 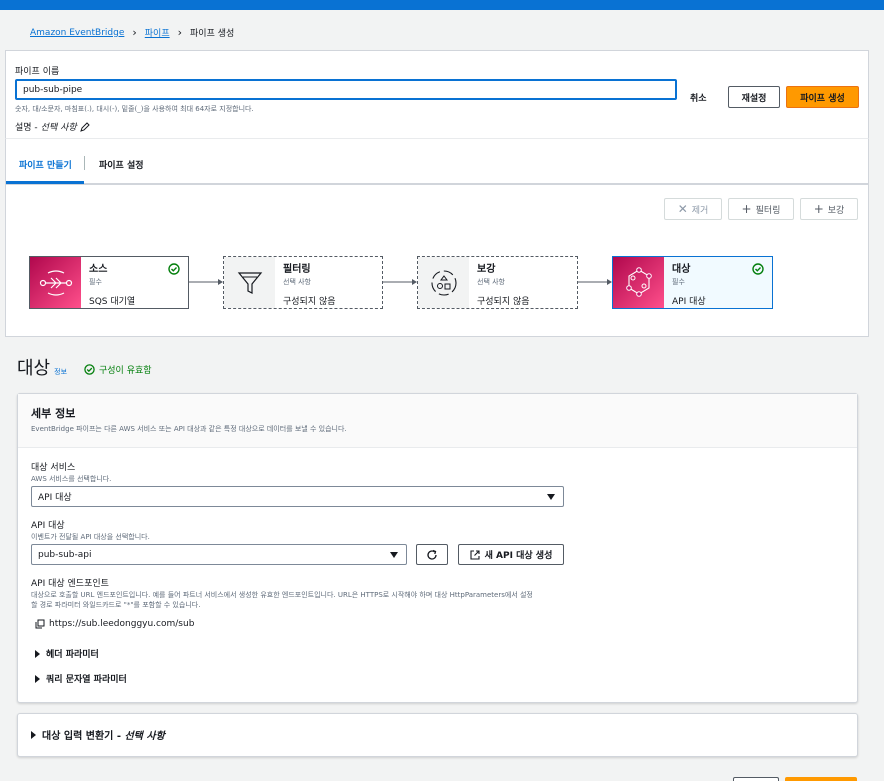 What do you see at coordinates (443, 282) in the screenshot?
I see `enrich-icon` at bounding box center [443, 282].